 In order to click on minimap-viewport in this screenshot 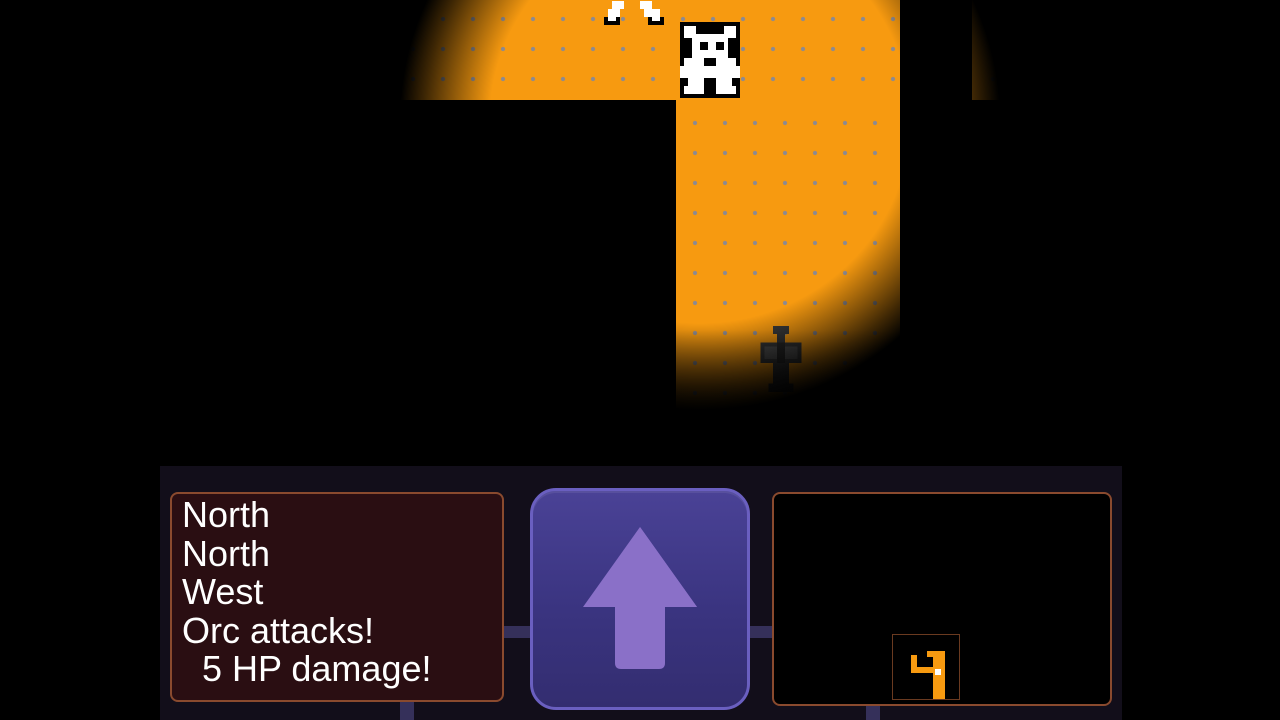, I will do `click(926, 667)`.